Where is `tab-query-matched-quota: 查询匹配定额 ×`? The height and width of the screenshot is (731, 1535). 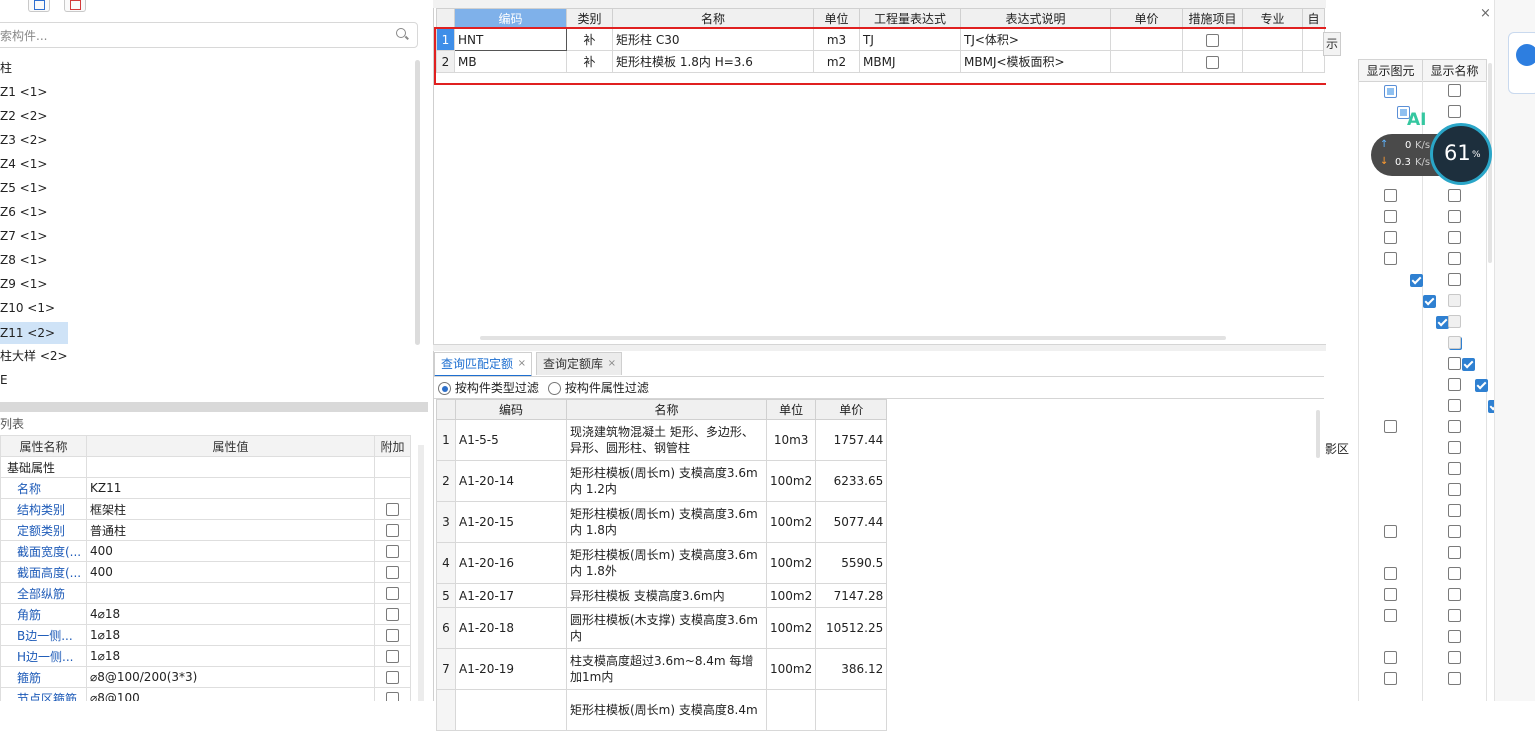
tab-query-matched-quota: 查询匹配定额 × is located at coordinates (483, 364).